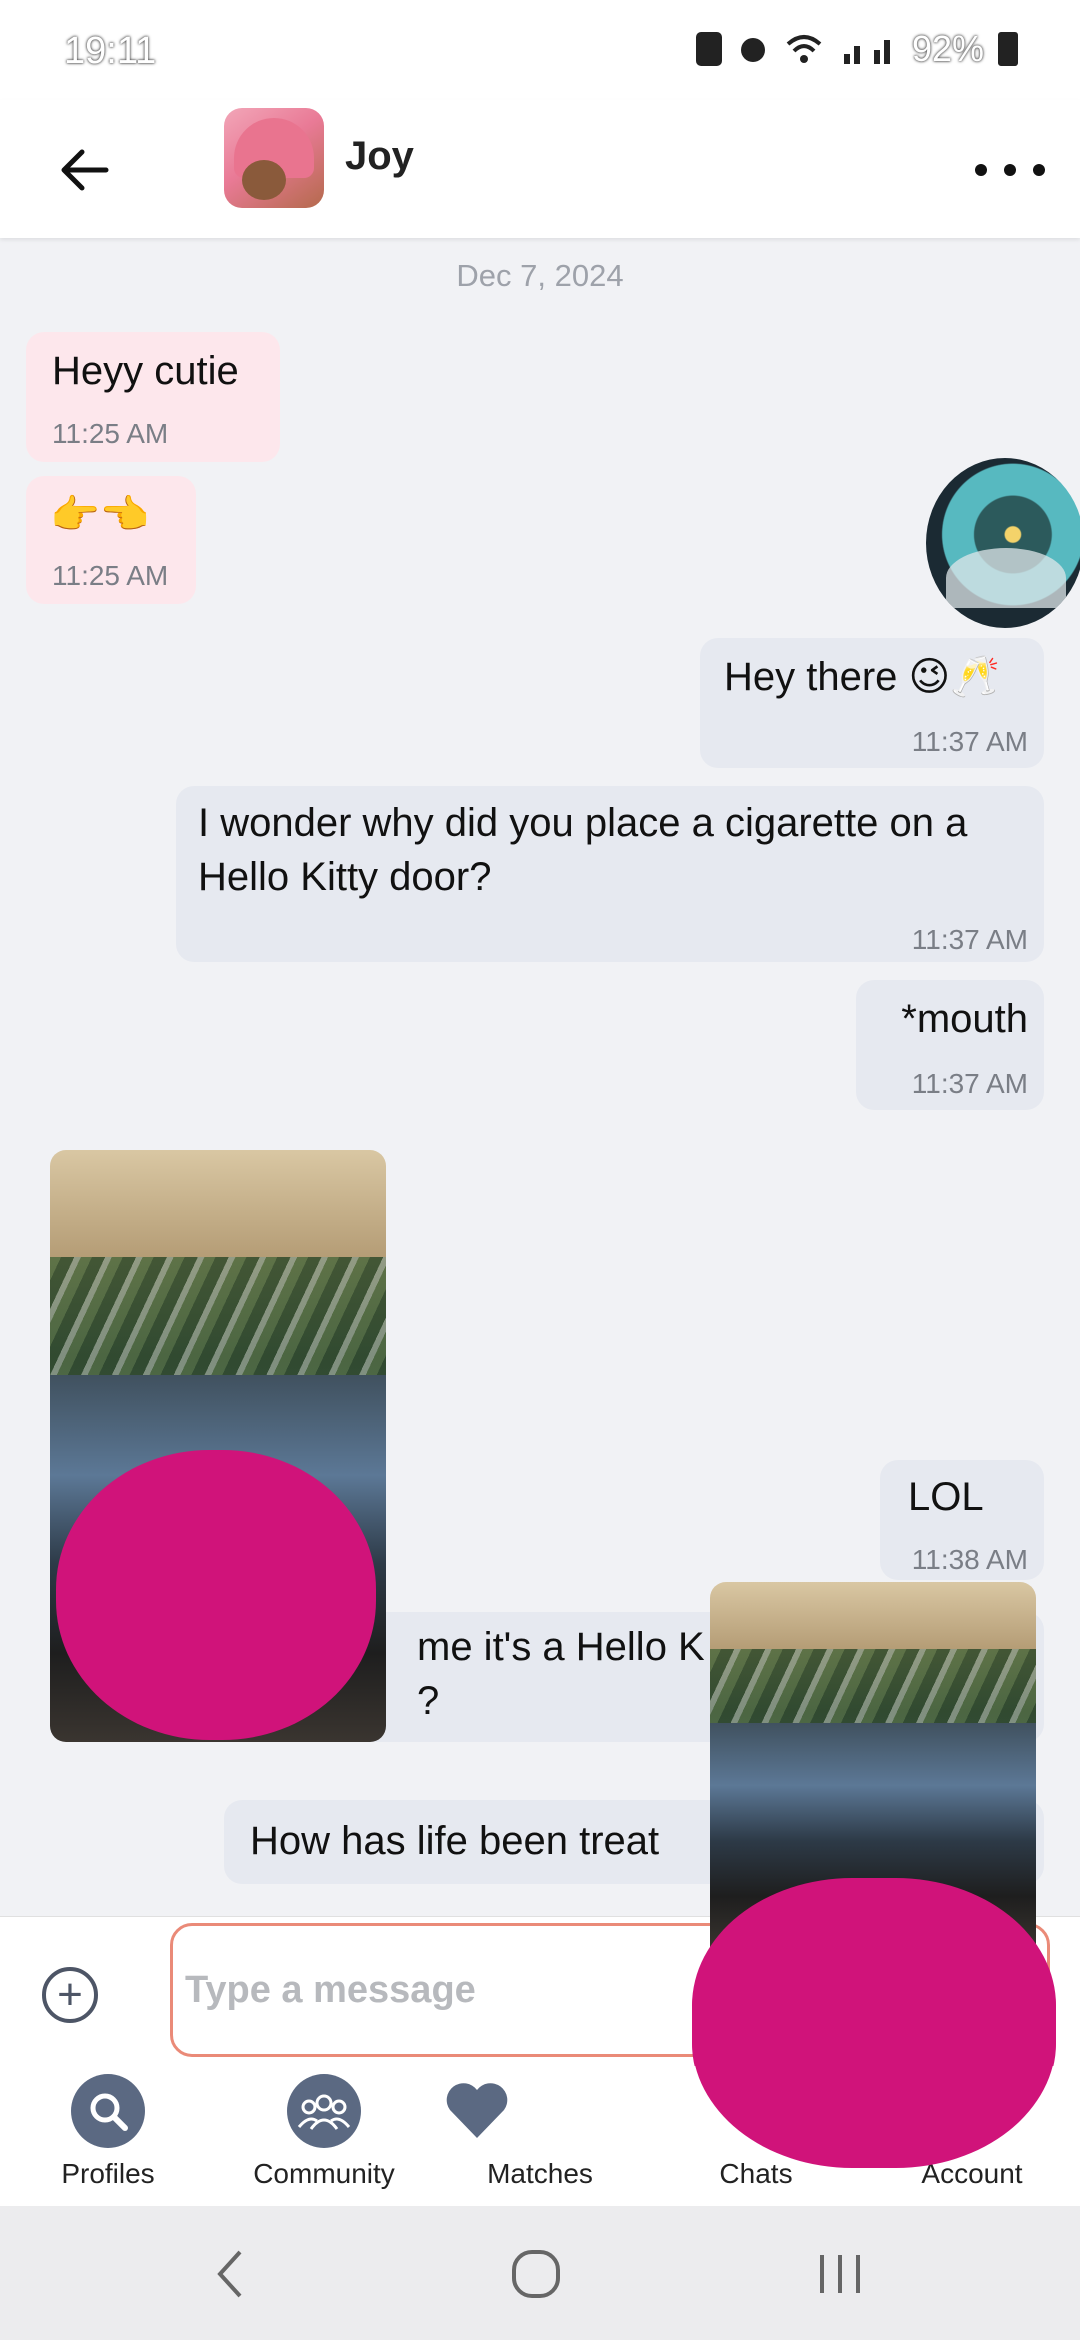 This screenshot has height=2340, width=1080. I want to click on alarm-icon, so click(752, 50).